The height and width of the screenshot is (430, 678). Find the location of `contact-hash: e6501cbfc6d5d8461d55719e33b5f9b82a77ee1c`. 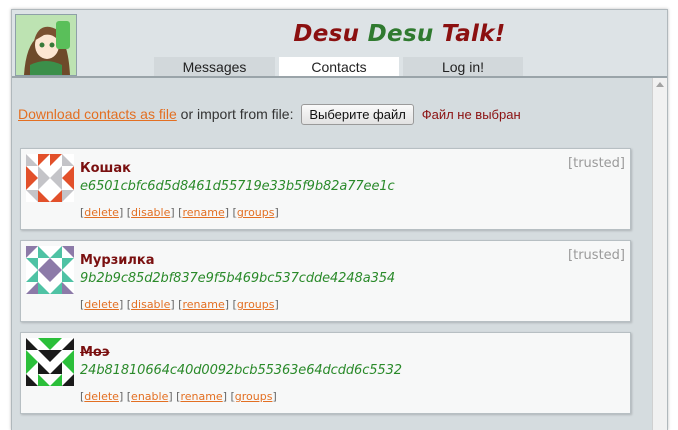

contact-hash: e6501cbfc6d5d8461d55719e33b5f9b82a77ee1c is located at coordinates (237, 186).